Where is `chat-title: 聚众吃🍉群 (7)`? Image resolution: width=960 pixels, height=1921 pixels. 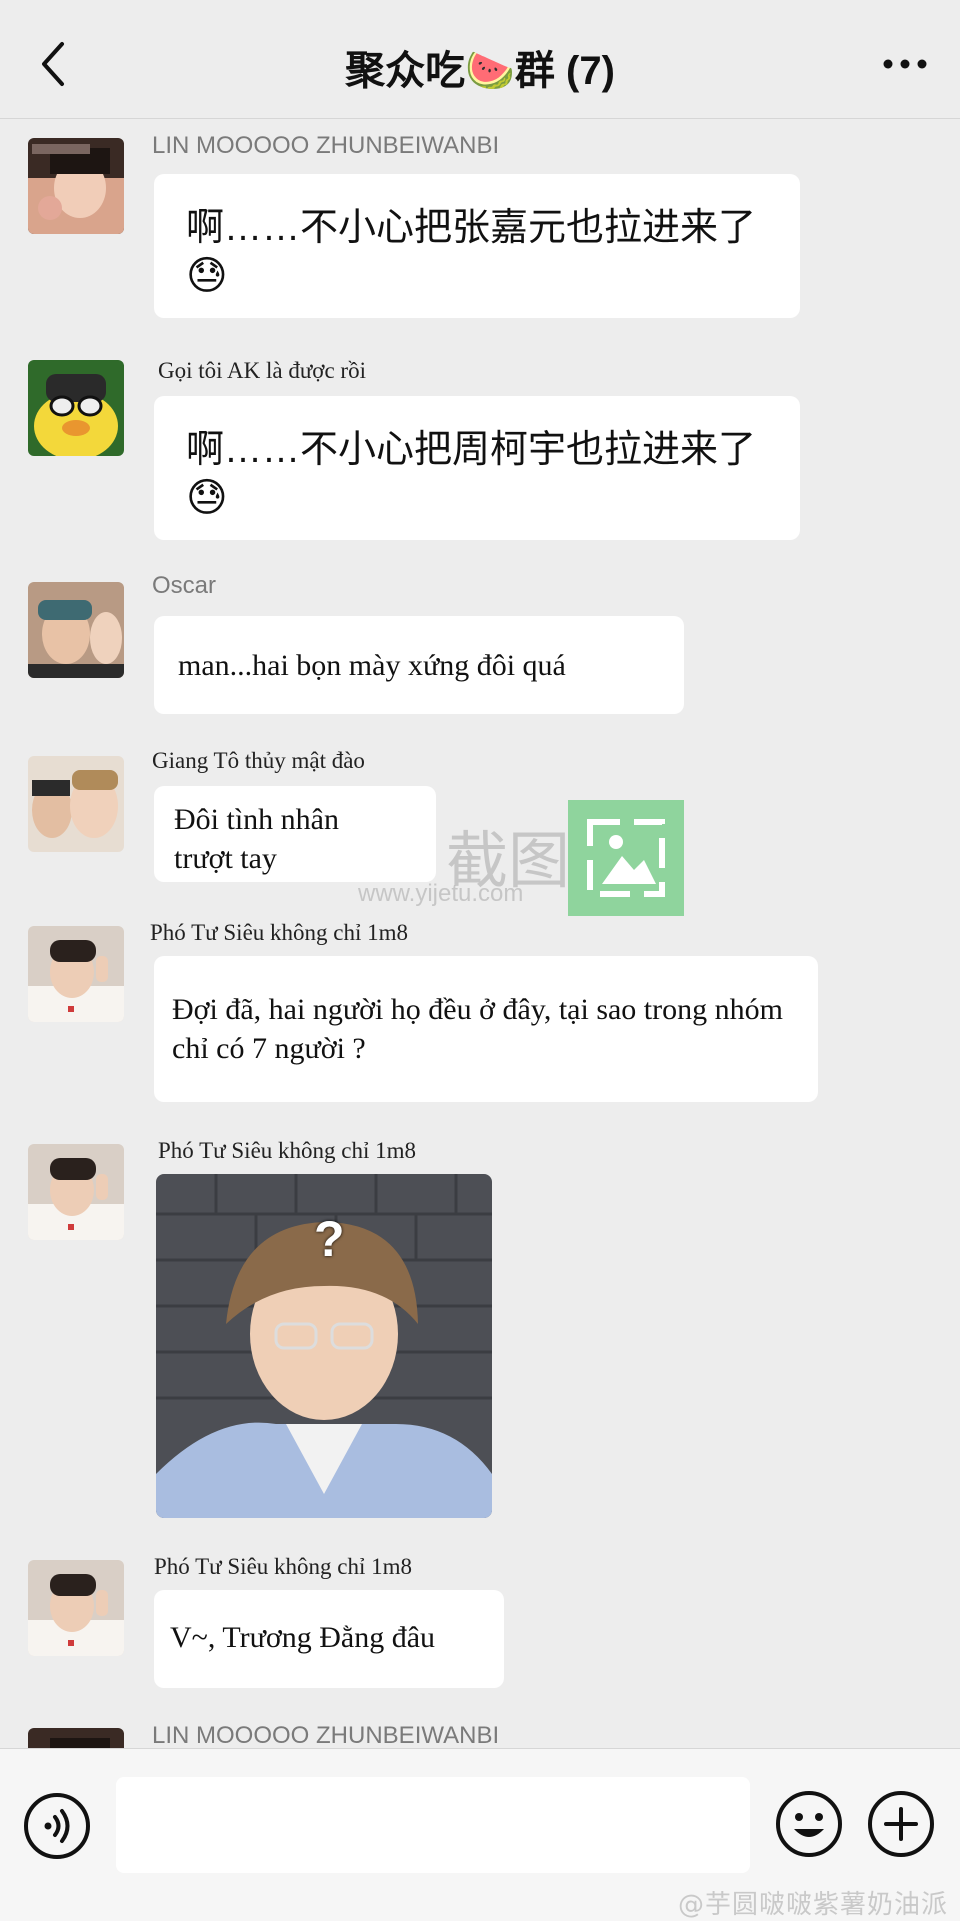
chat-title: 聚众吃🍉群 (7) is located at coordinates (480, 71).